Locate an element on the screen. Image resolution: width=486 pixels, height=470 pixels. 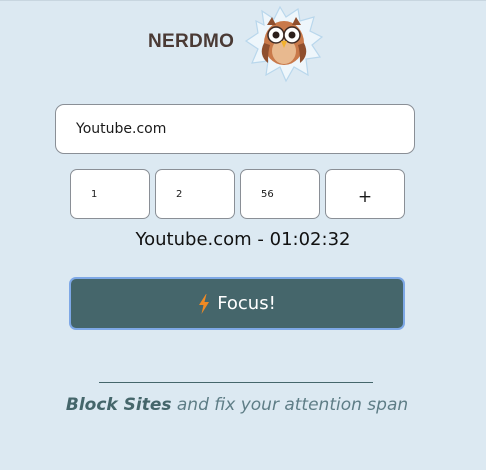
divider is located at coordinates (236, 382).